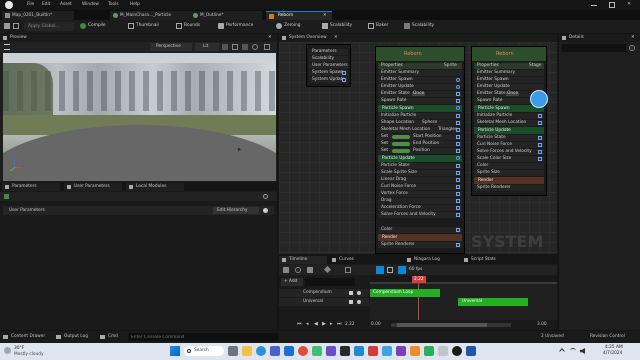  What do you see at coordinates (275, 351) in the screenshot?
I see `store-icon` at bounding box center [275, 351].